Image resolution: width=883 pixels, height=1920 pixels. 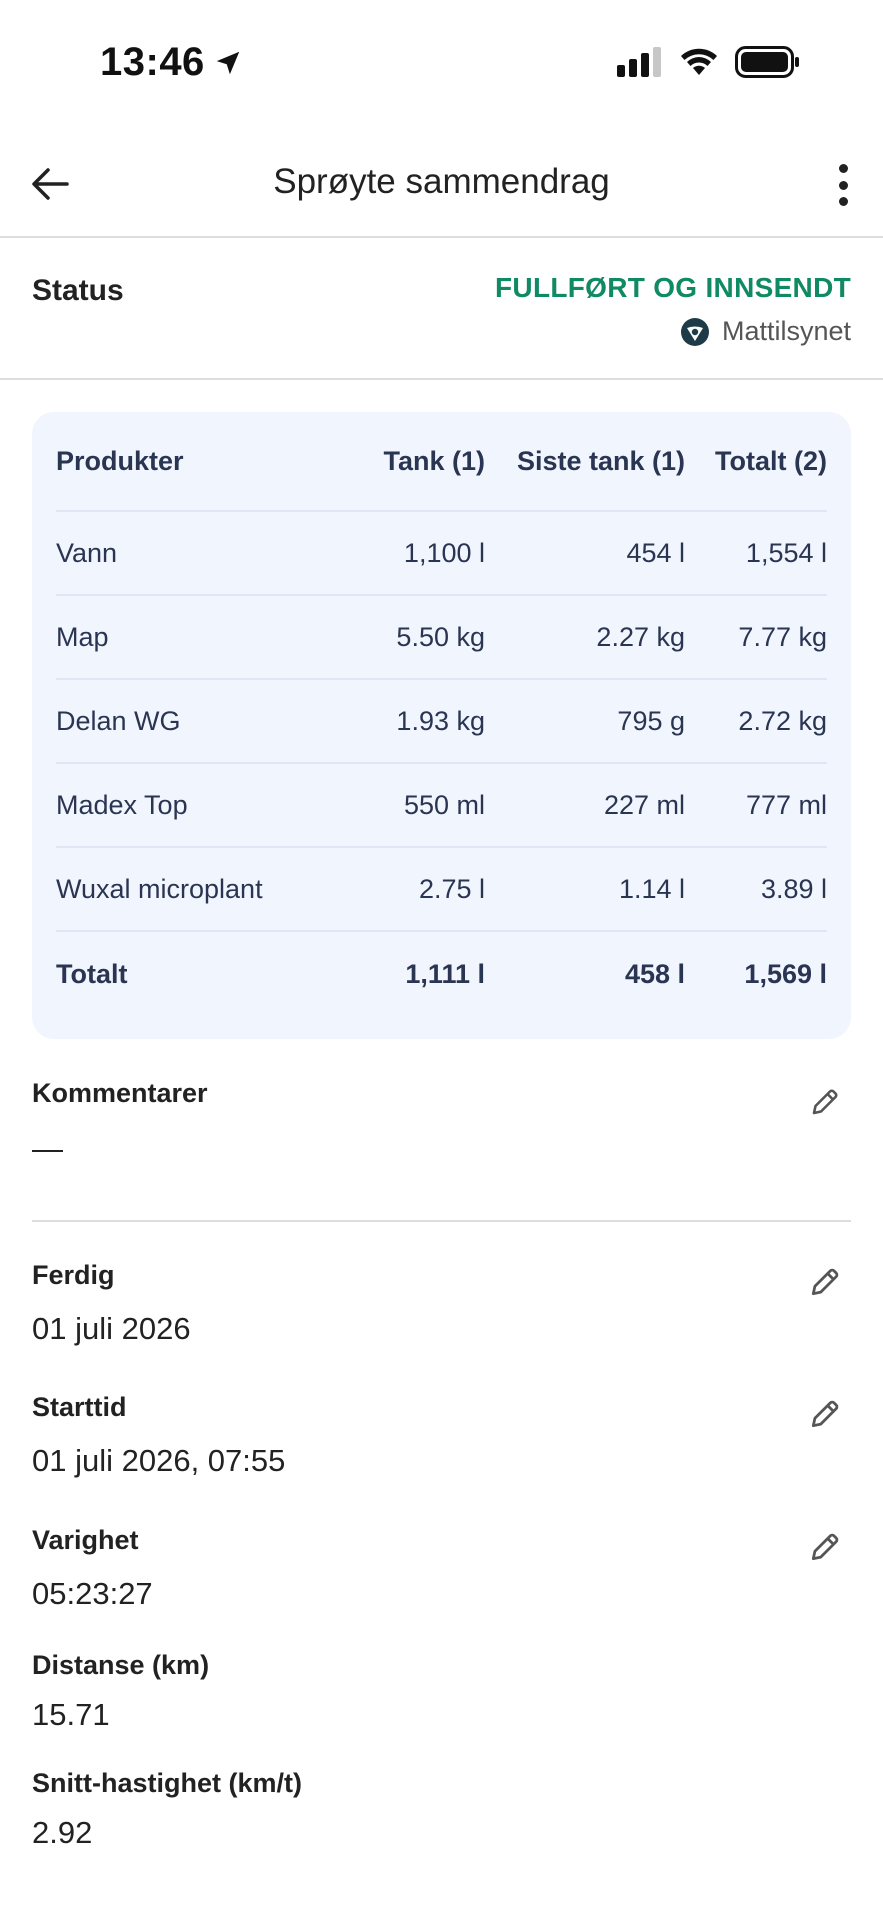 I want to click on status-bar: 13:46, so click(x=441, y=64).